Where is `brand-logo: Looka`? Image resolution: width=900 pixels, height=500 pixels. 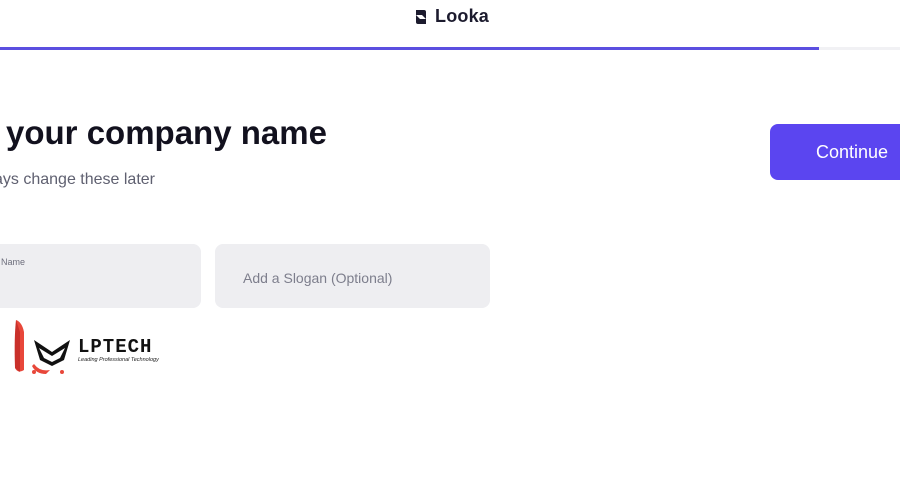 brand-logo: Looka is located at coordinates (451, 16).